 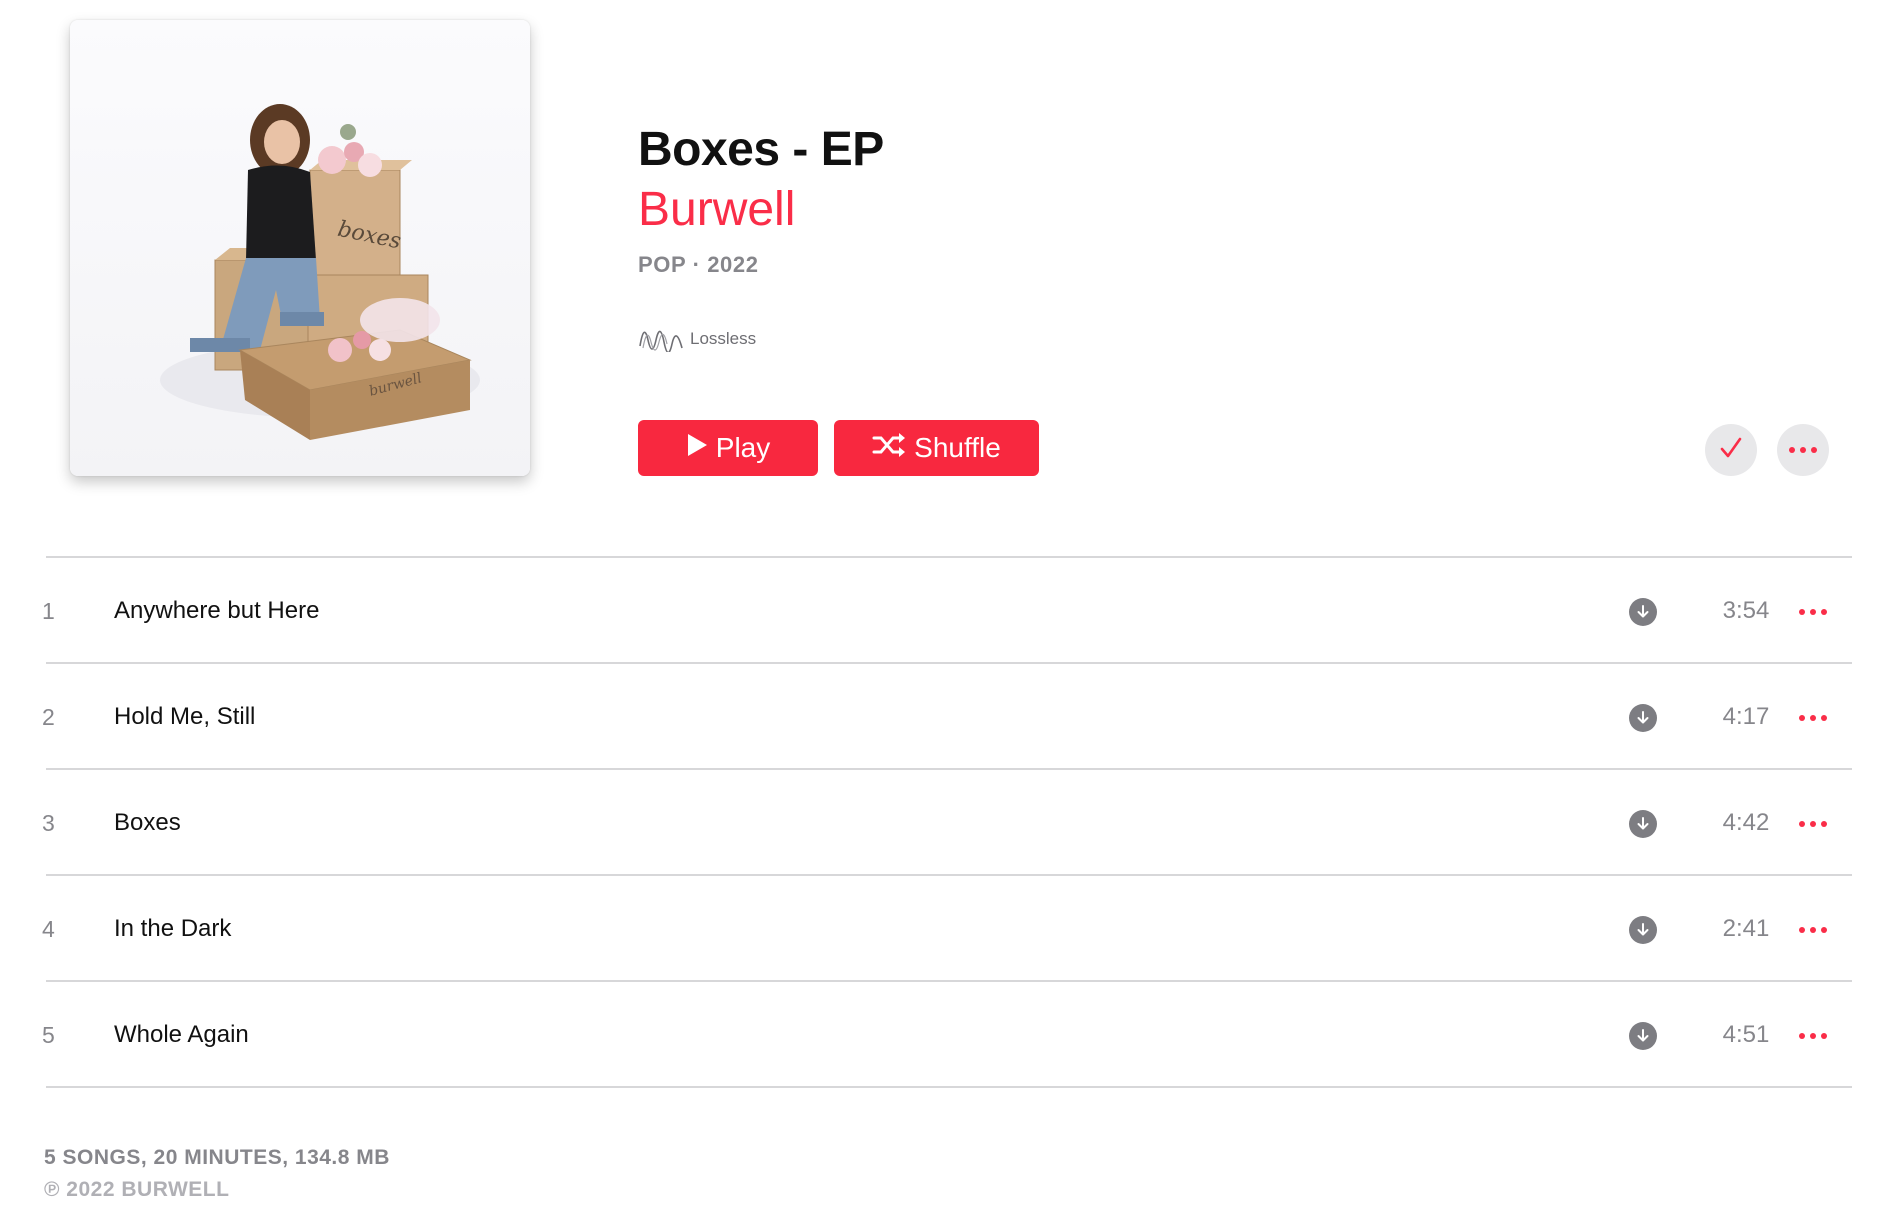 I want to click on track-title: Boxes, so click(x=147, y=823).